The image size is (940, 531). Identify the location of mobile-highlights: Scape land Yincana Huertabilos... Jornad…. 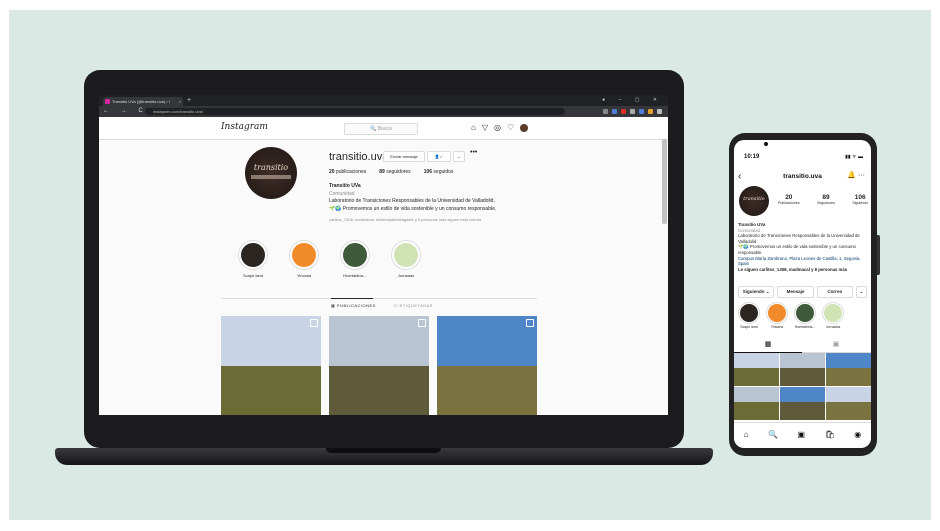
(791, 316).